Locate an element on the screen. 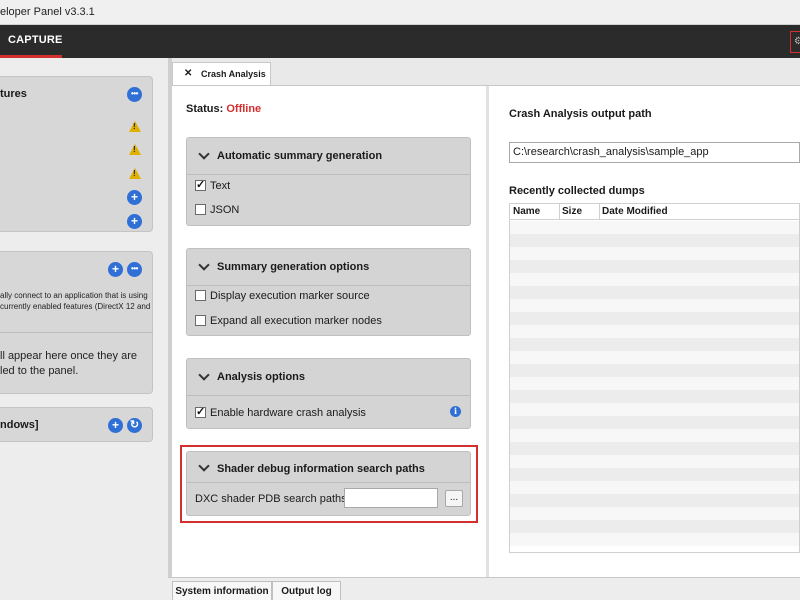 The width and height of the screenshot is (800, 600). features-card: tures ••• + + is located at coordinates (76, 154).